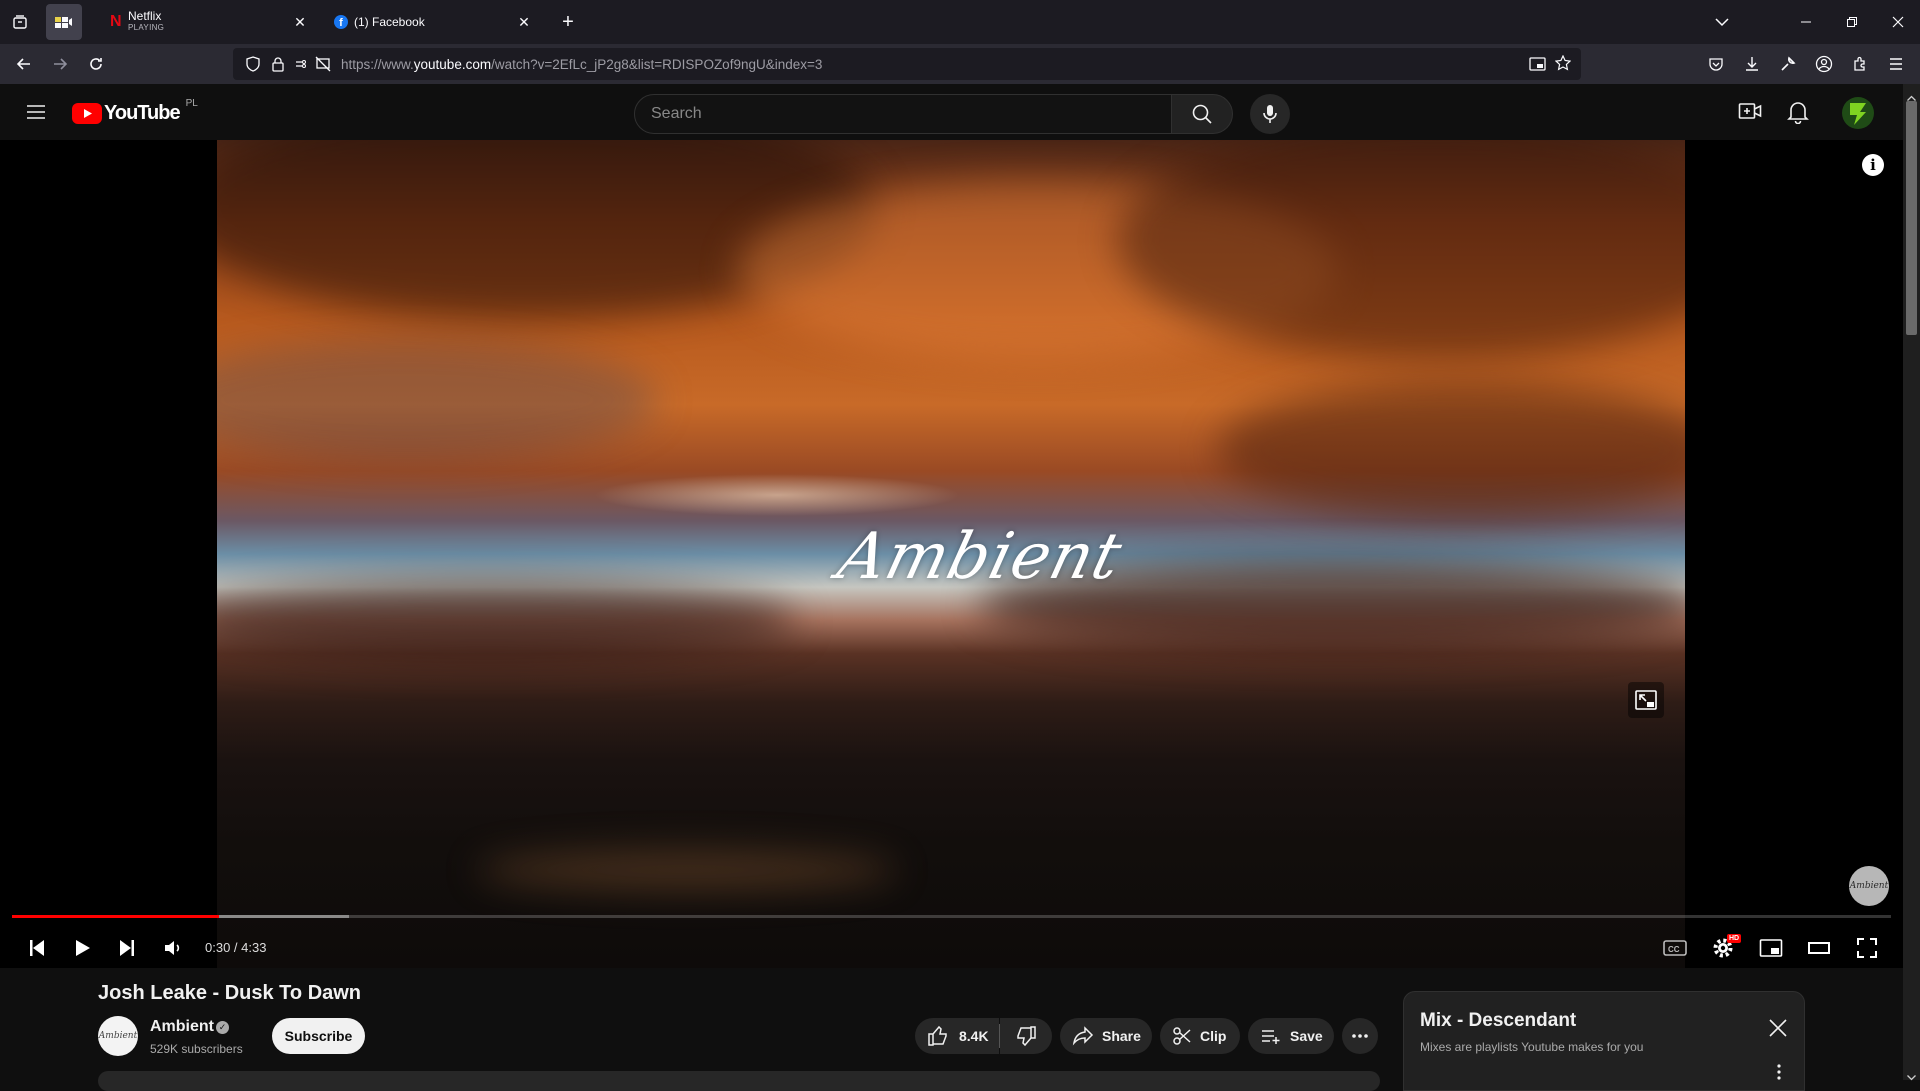 The height and width of the screenshot is (1091, 1920). I want to click on miniplayer-button, so click(1771, 948).